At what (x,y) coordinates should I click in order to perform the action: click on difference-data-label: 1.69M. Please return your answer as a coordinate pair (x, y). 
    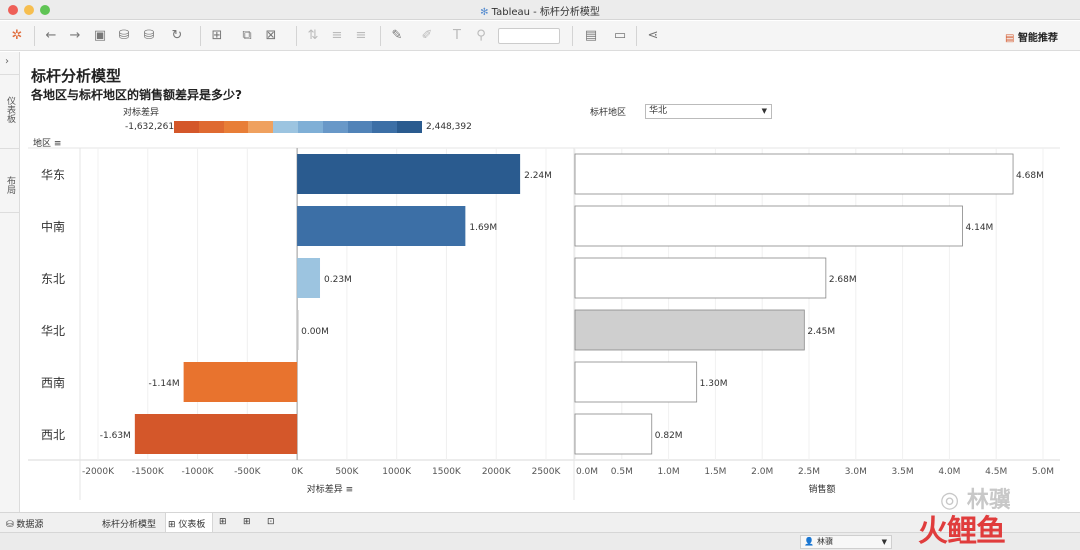
    Looking at the image, I should click on (483, 228).